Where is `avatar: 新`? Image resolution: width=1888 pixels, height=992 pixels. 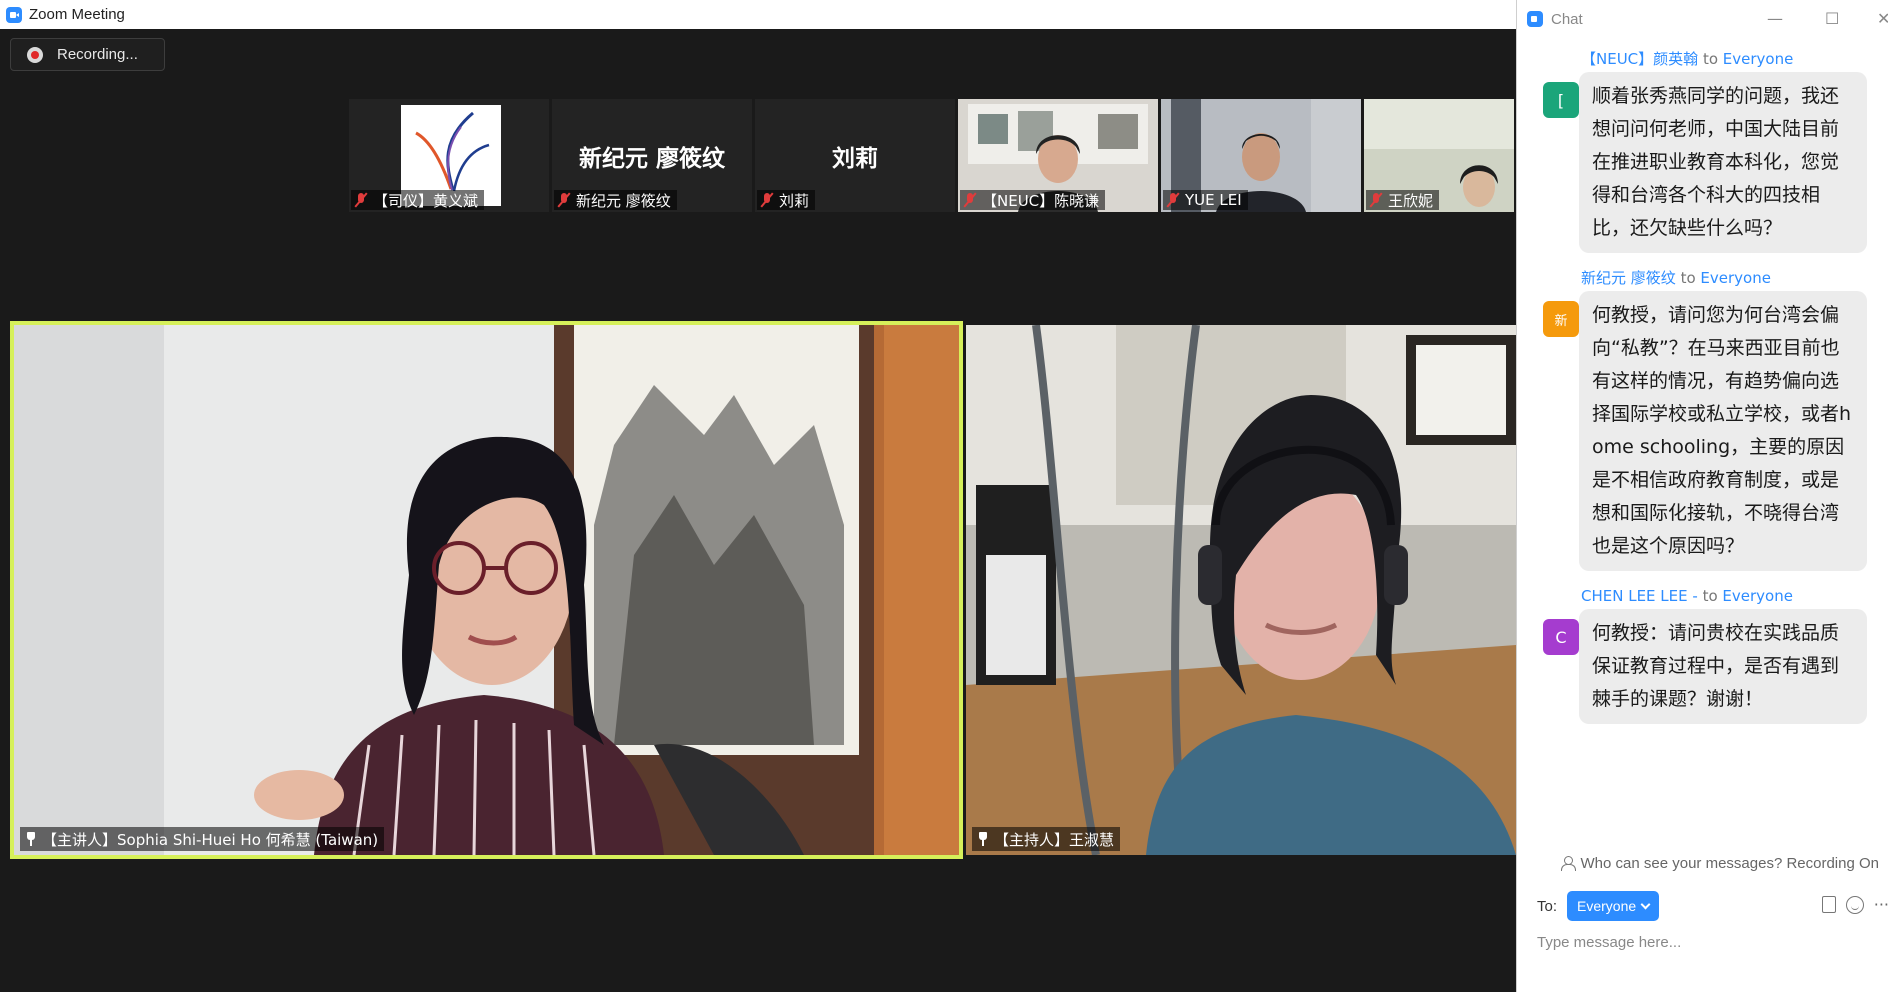
avatar: 新 is located at coordinates (1561, 319).